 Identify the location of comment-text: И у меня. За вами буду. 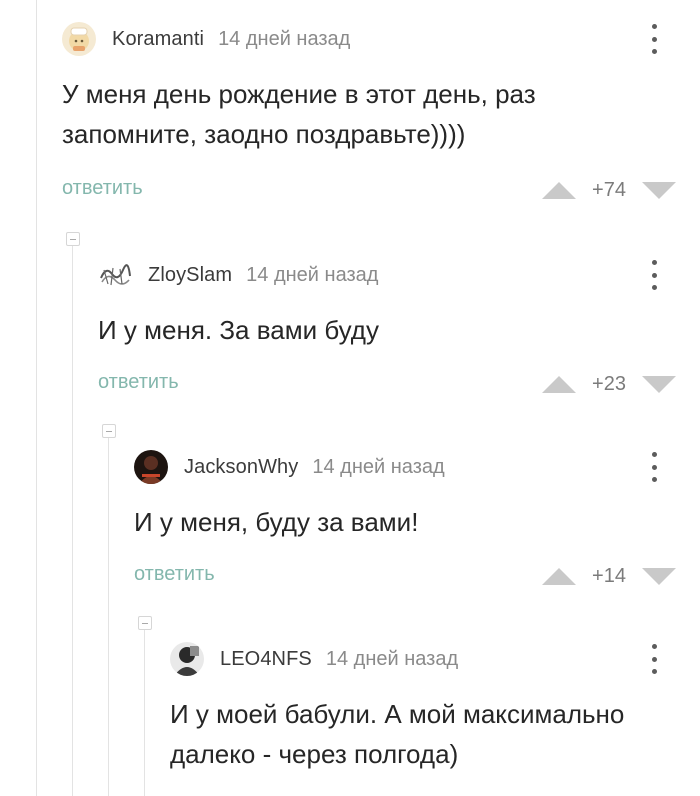
(238, 330).